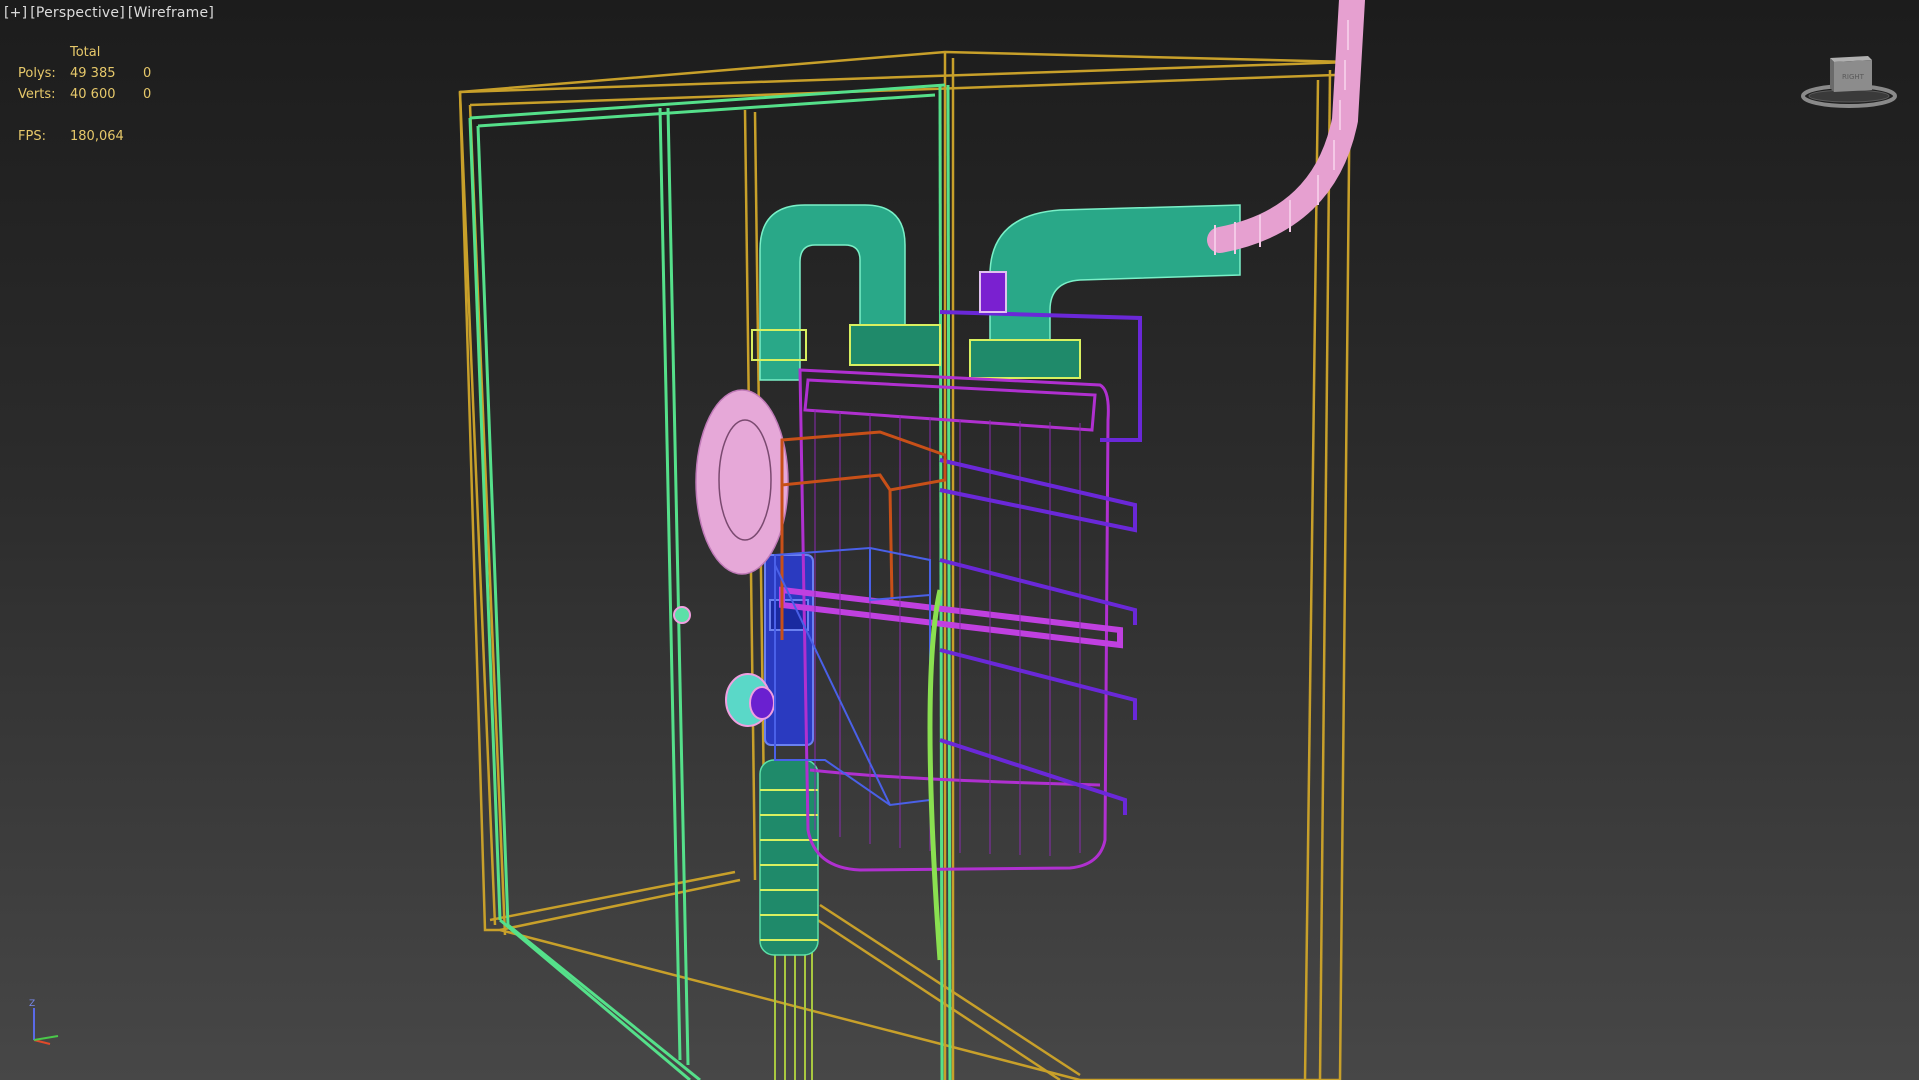 Image resolution: width=1919 pixels, height=1080 pixels. What do you see at coordinates (77, 13) in the screenshot?
I see `viewport-view-label: [Perspective]` at bounding box center [77, 13].